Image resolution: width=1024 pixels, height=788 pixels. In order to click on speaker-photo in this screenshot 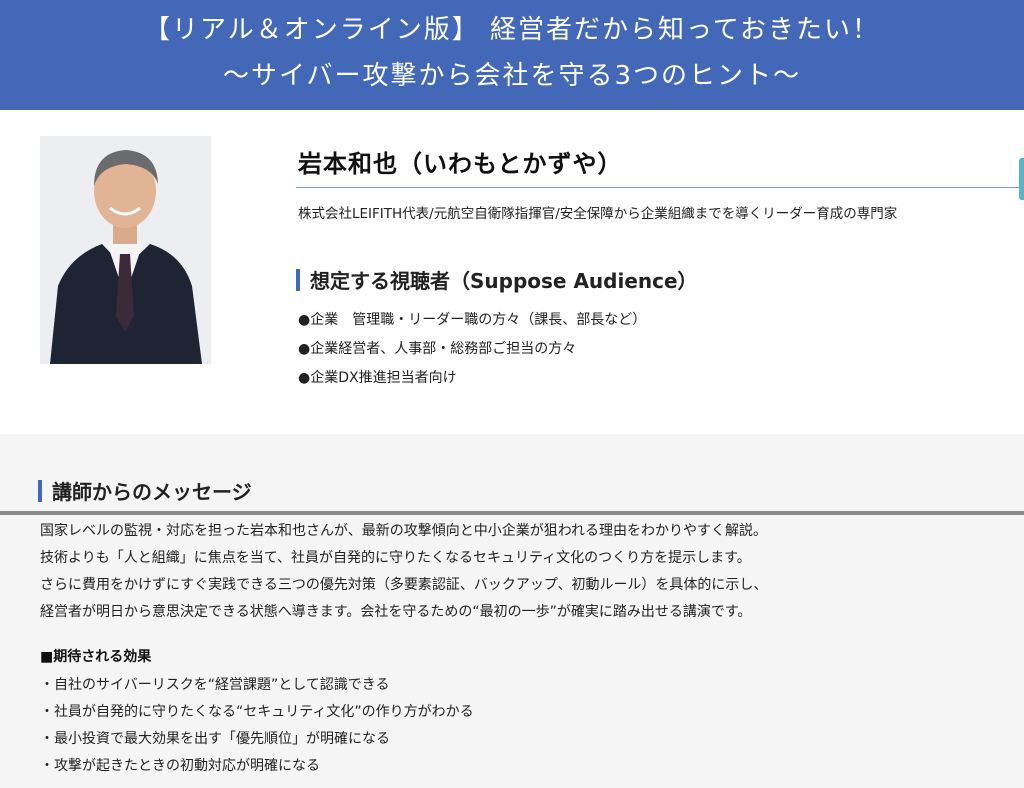, I will do `click(125, 250)`.